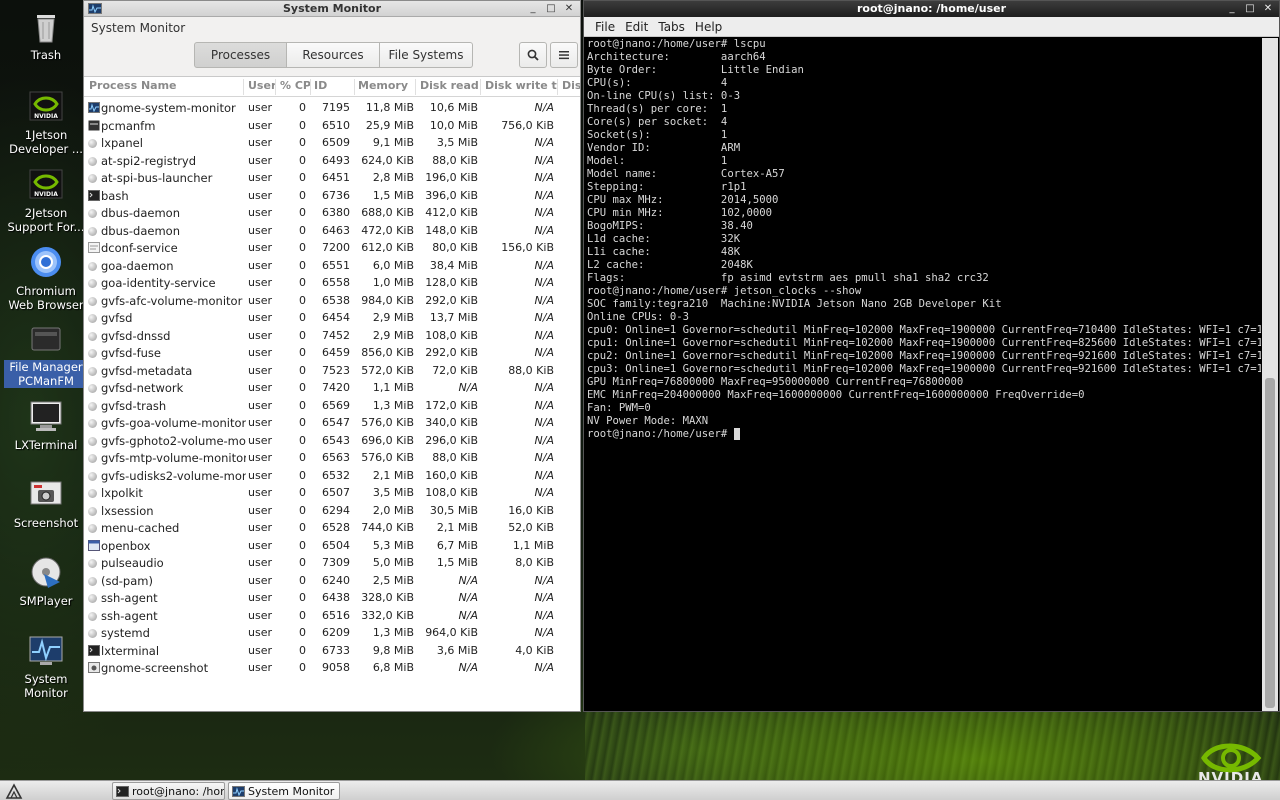  What do you see at coordinates (332, 598) in the screenshot?
I see `table-row: ssh-agent user 0 6438 328,0 KiB N/A N/A` at bounding box center [332, 598].